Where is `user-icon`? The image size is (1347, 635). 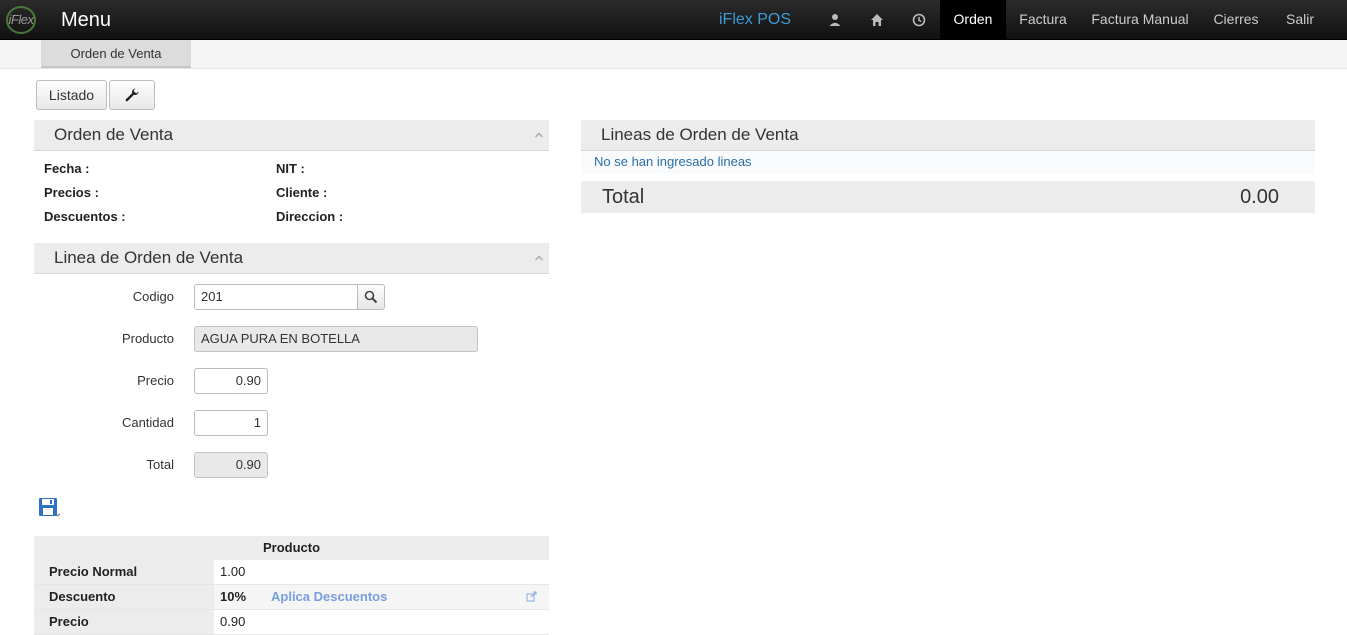
user-icon is located at coordinates (835, 20).